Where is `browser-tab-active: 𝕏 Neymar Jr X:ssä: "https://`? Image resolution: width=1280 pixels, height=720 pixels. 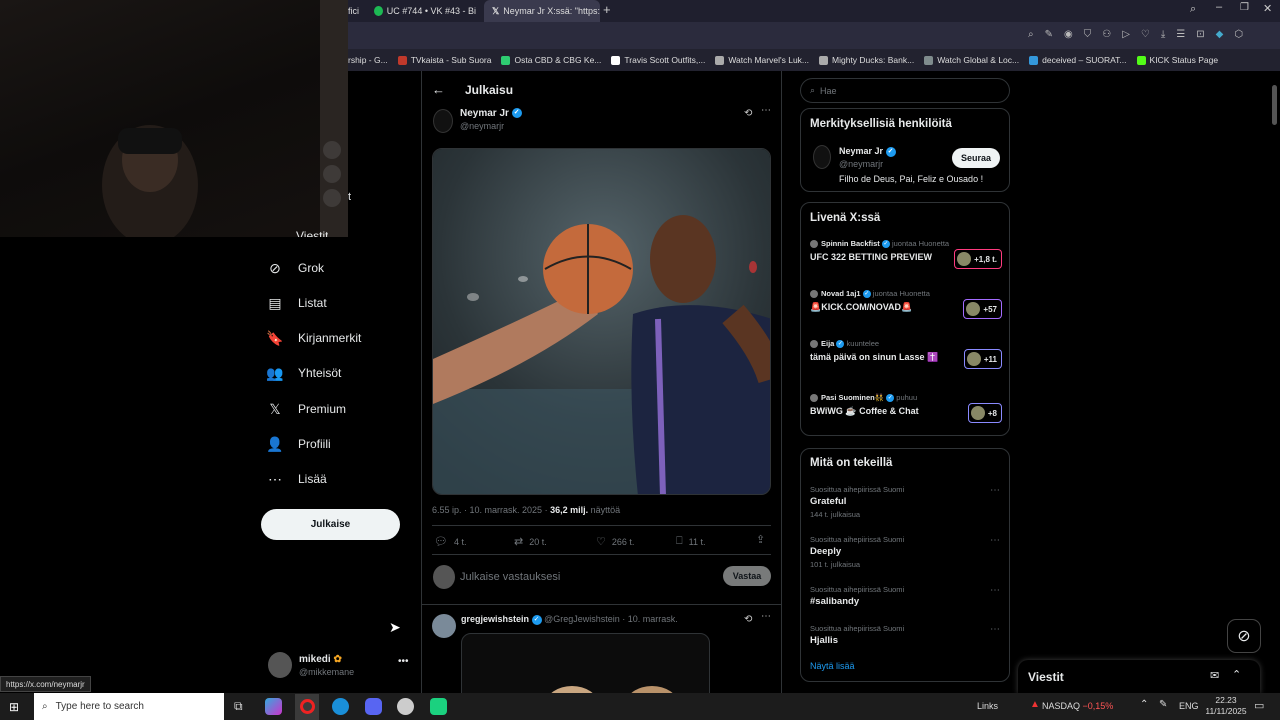 browser-tab-active: 𝕏 Neymar Jr X:ssä: "https:// is located at coordinates (542, 11).